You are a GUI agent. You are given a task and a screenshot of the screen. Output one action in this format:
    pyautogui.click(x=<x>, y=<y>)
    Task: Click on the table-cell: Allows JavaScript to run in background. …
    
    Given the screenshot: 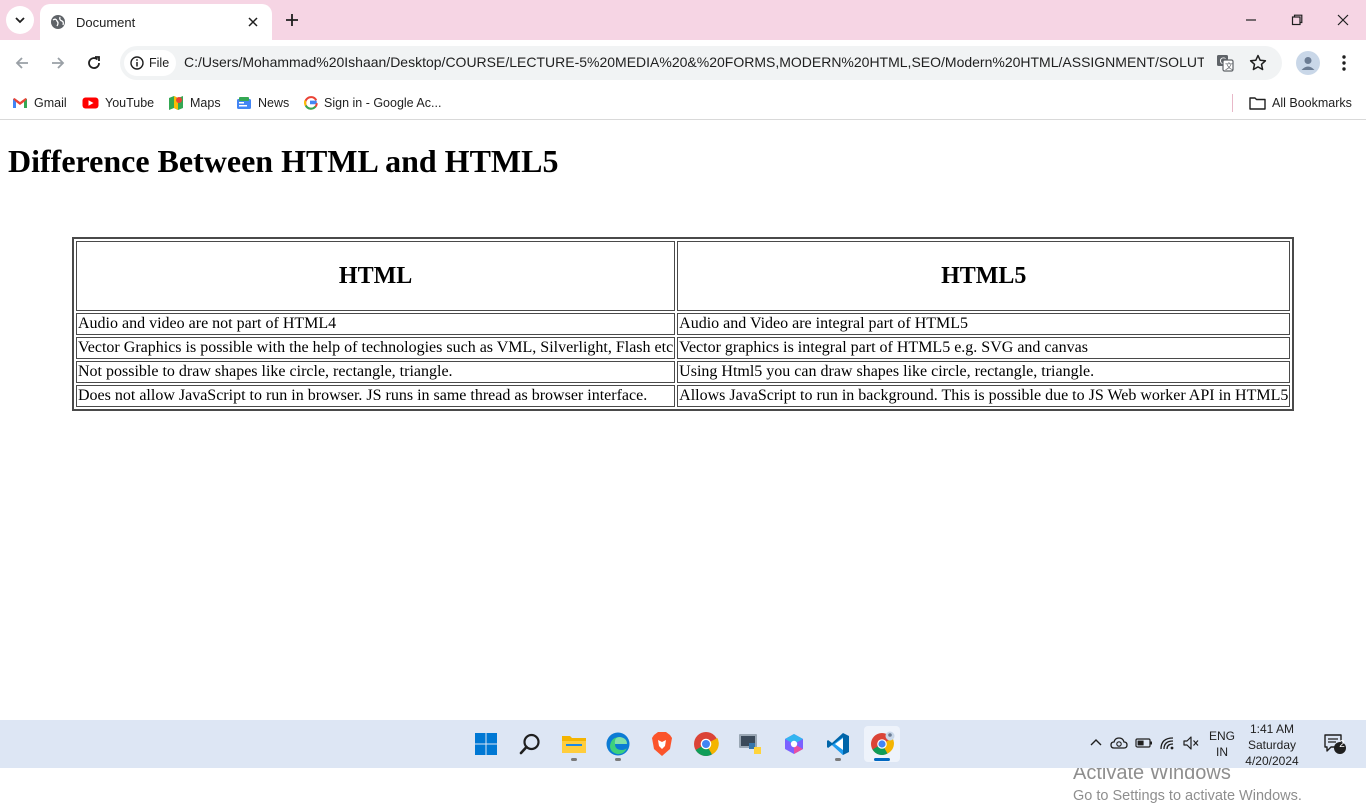 What is the action you would take?
    pyautogui.click(x=984, y=396)
    